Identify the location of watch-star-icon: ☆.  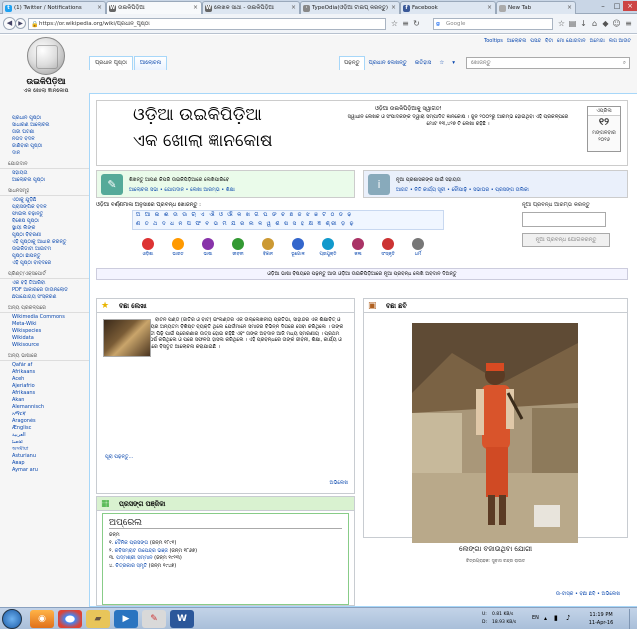
(441, 63).